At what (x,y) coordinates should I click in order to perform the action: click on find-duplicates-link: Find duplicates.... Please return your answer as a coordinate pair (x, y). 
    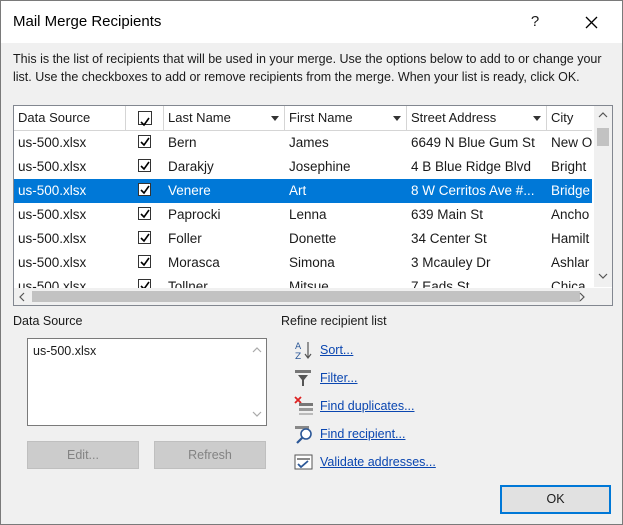
    Looking at the image, I should click on (367, 406).